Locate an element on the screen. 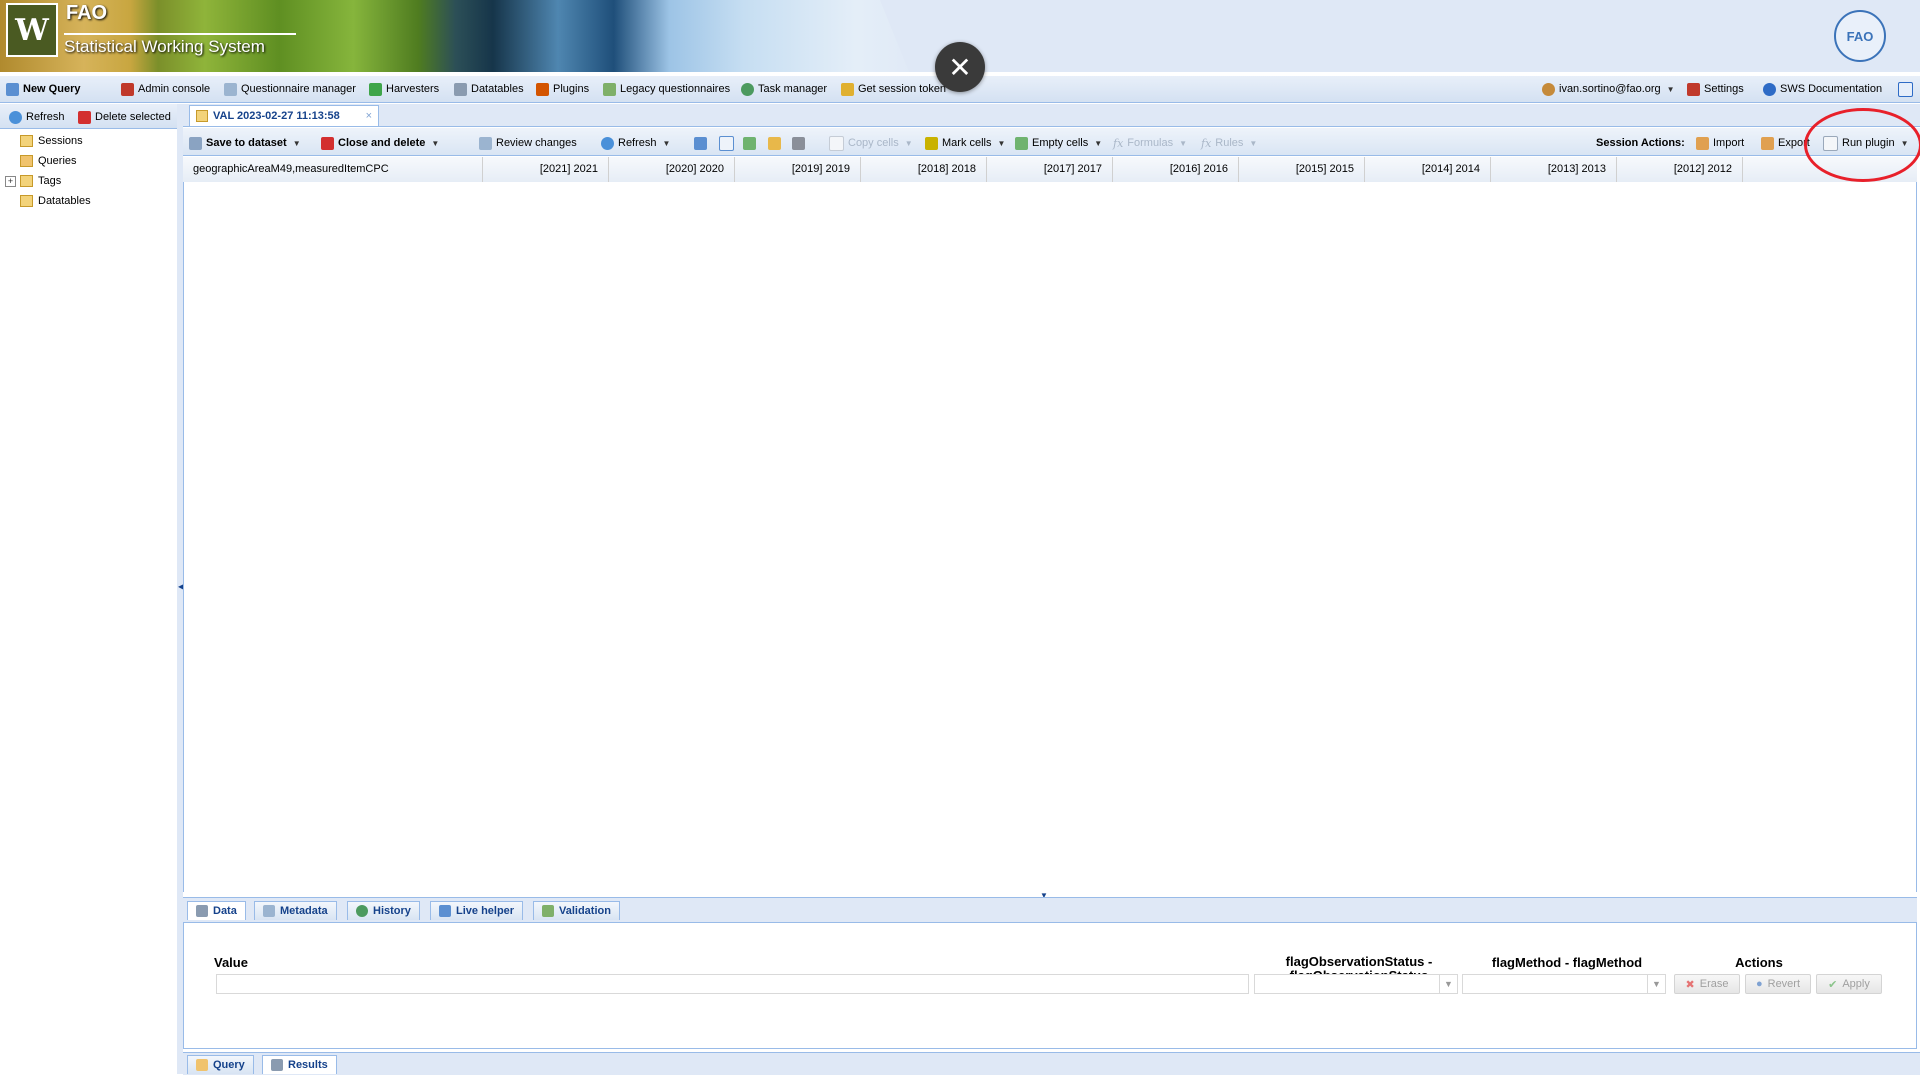  close-tab-icon: × is located at coordinates (369, 116).